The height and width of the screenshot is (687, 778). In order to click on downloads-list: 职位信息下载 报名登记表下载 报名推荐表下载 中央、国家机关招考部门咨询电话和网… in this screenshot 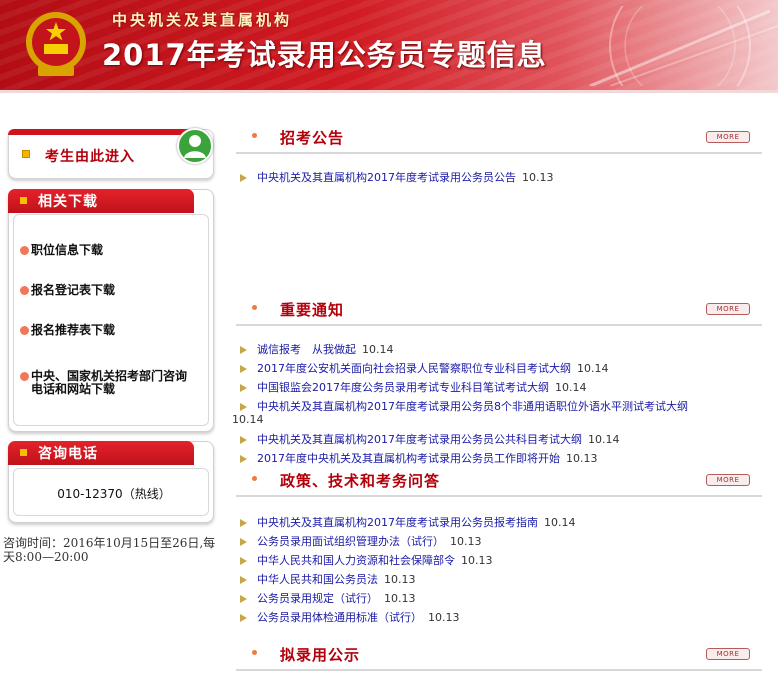, I will do `click(111, 320)`.